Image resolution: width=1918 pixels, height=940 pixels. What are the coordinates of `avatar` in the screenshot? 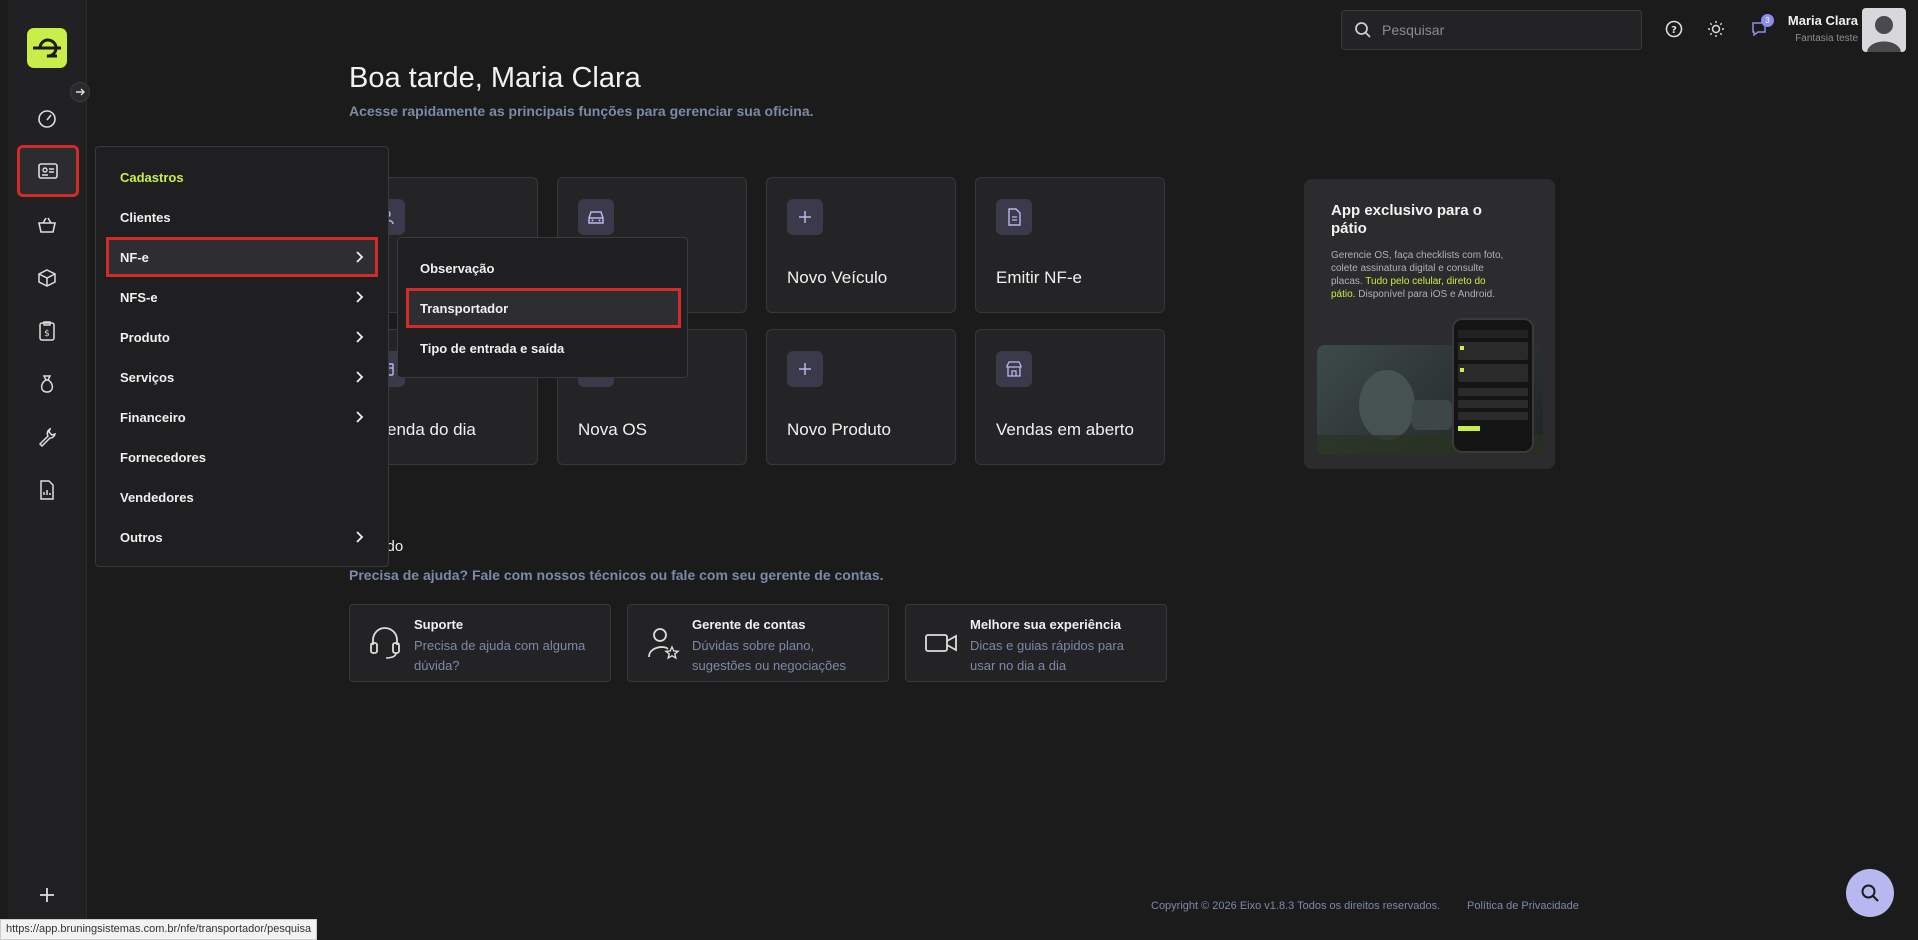 It's located at (1884, 30).